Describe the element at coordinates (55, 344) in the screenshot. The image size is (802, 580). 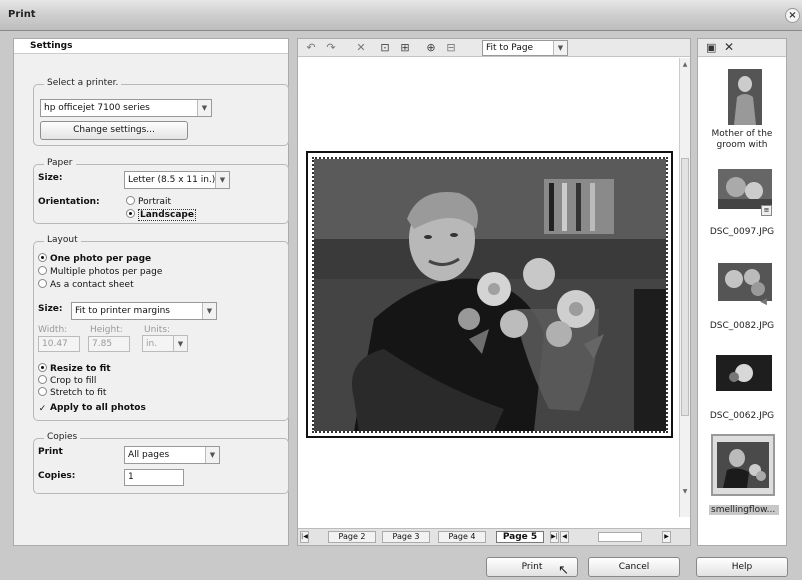
I see `width-value: 10.47` at that location.